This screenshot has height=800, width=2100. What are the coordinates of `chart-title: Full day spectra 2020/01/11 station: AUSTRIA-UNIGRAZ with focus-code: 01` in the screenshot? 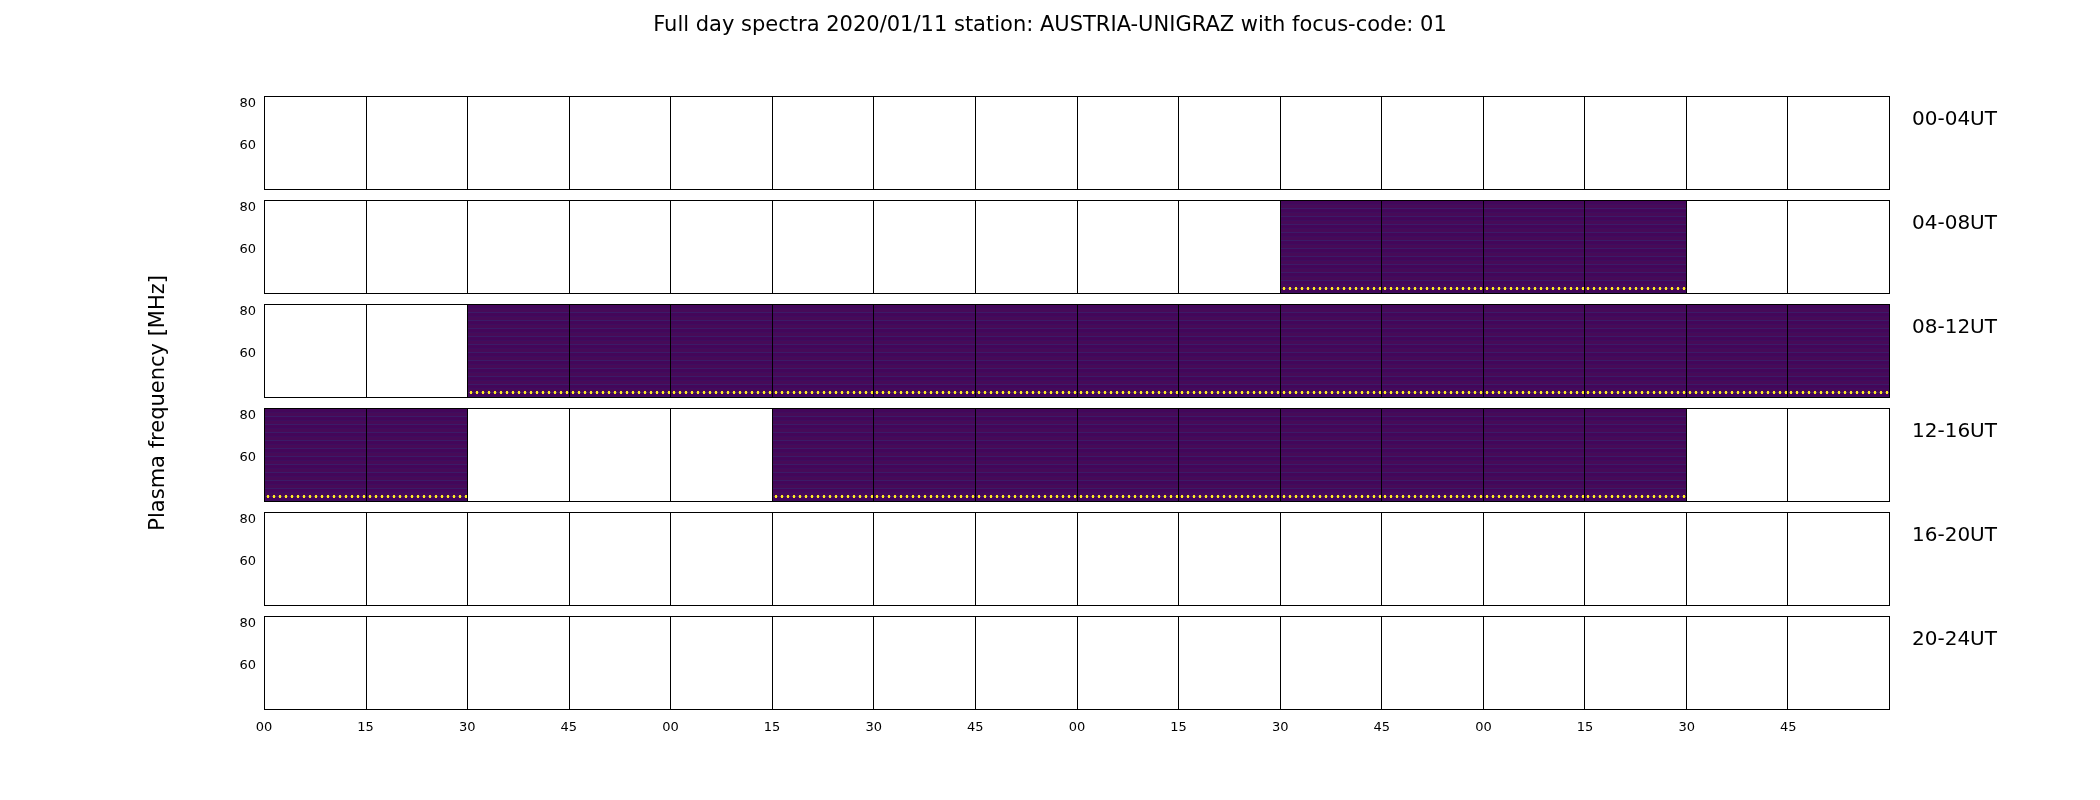 It's located at (1050, 24).